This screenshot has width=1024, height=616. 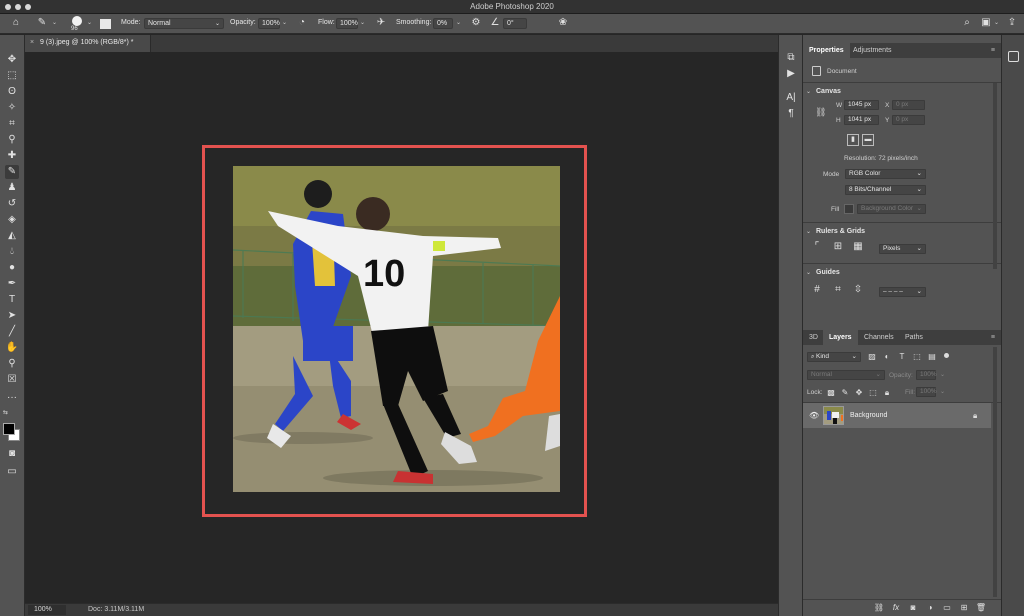 What do you see at coordinates (947, 608) in the screenshot?
I see `new-group-icon: ▭` at bounding box center [947, 608].